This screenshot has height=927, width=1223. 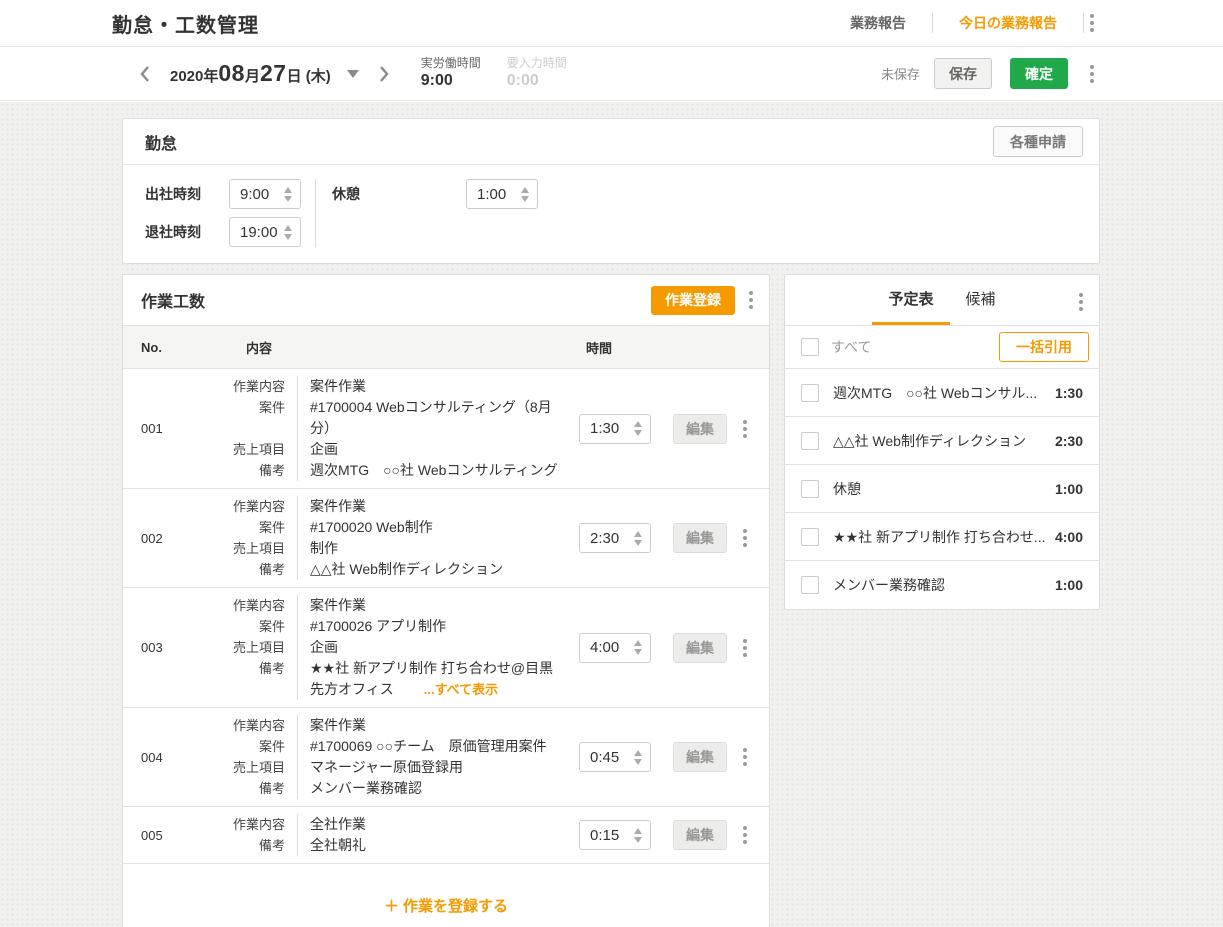 What do you see at coordinates (963, 73) in the screenshot?
I see `save-button: 保存` at bounding box center [963, 73].